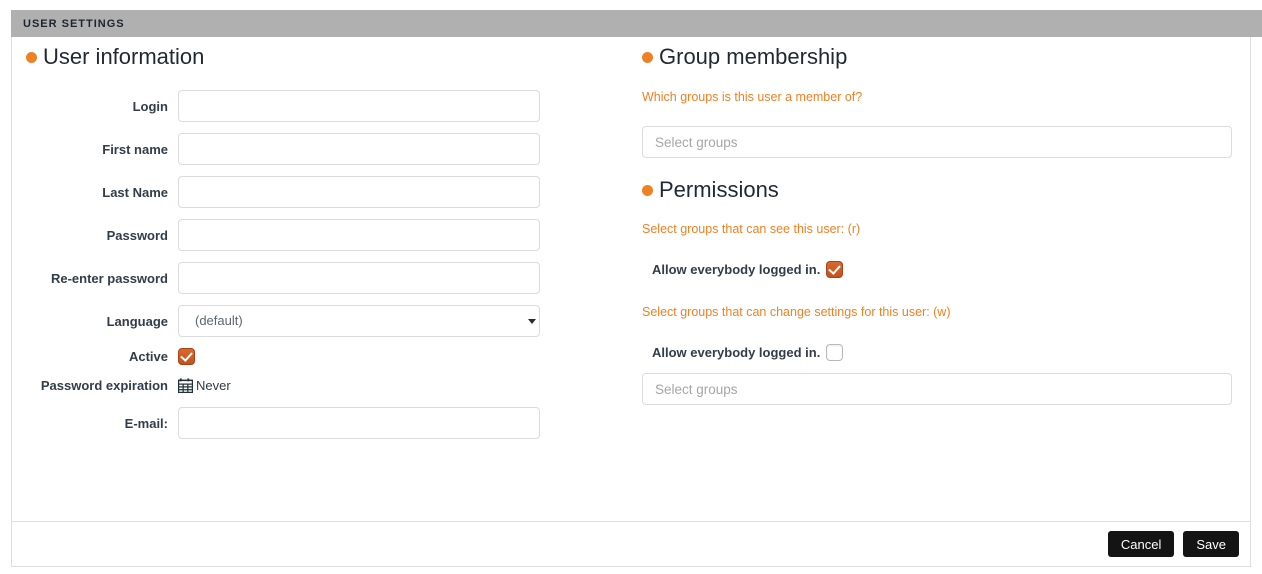 The height and width of the screenshot is (574, 1262). Describe the element at coordinates (359, 106) in the screenshot. I see `login-input` at that location.